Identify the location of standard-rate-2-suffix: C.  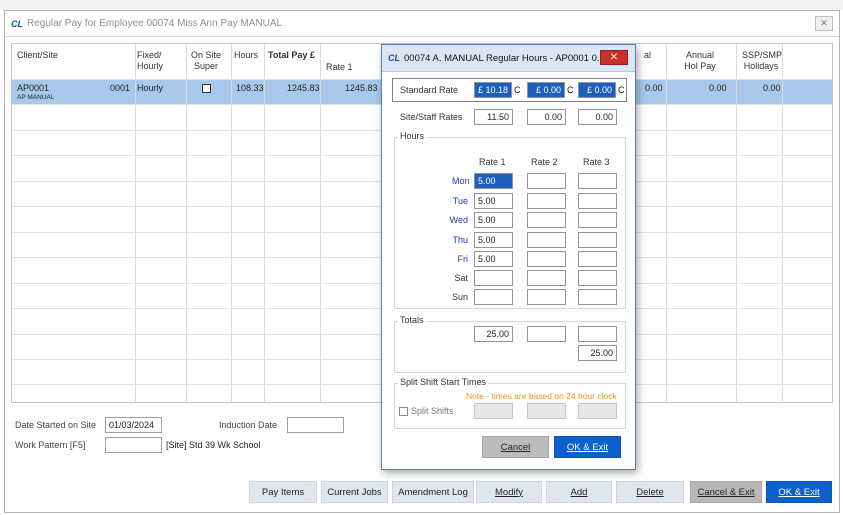
(570, 90).